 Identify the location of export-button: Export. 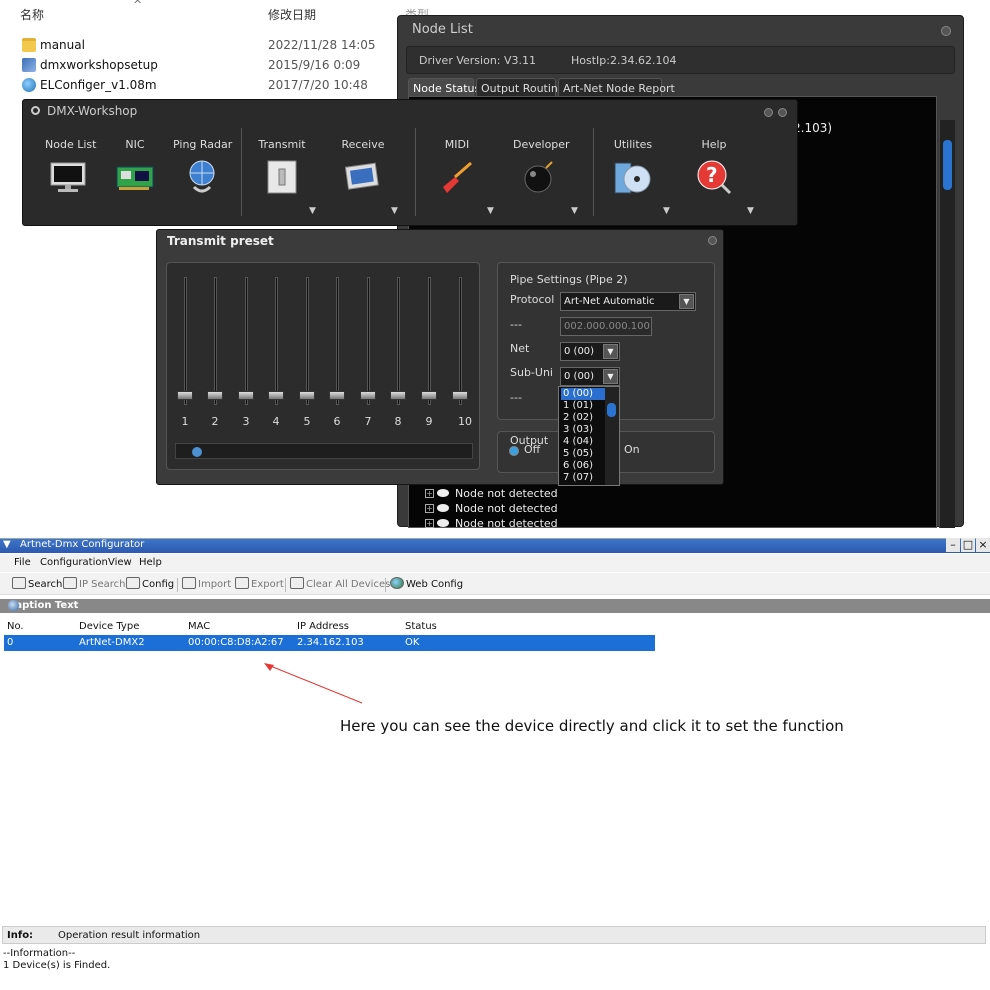
(259, 583).